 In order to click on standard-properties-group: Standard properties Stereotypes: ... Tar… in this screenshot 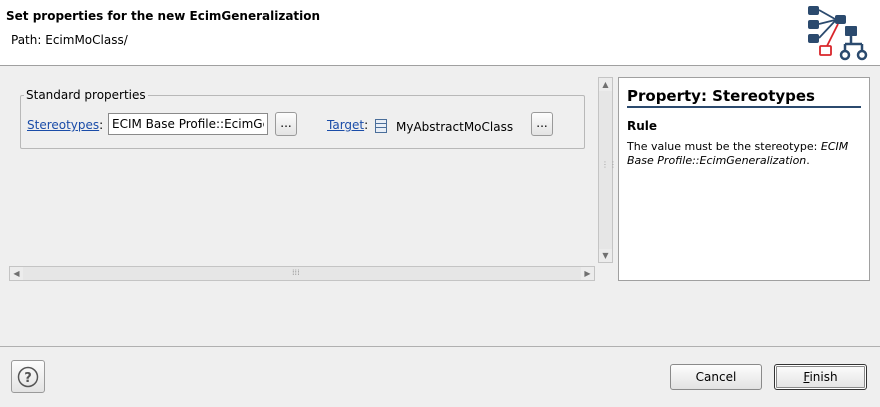, I will do `click(302, 118)`.